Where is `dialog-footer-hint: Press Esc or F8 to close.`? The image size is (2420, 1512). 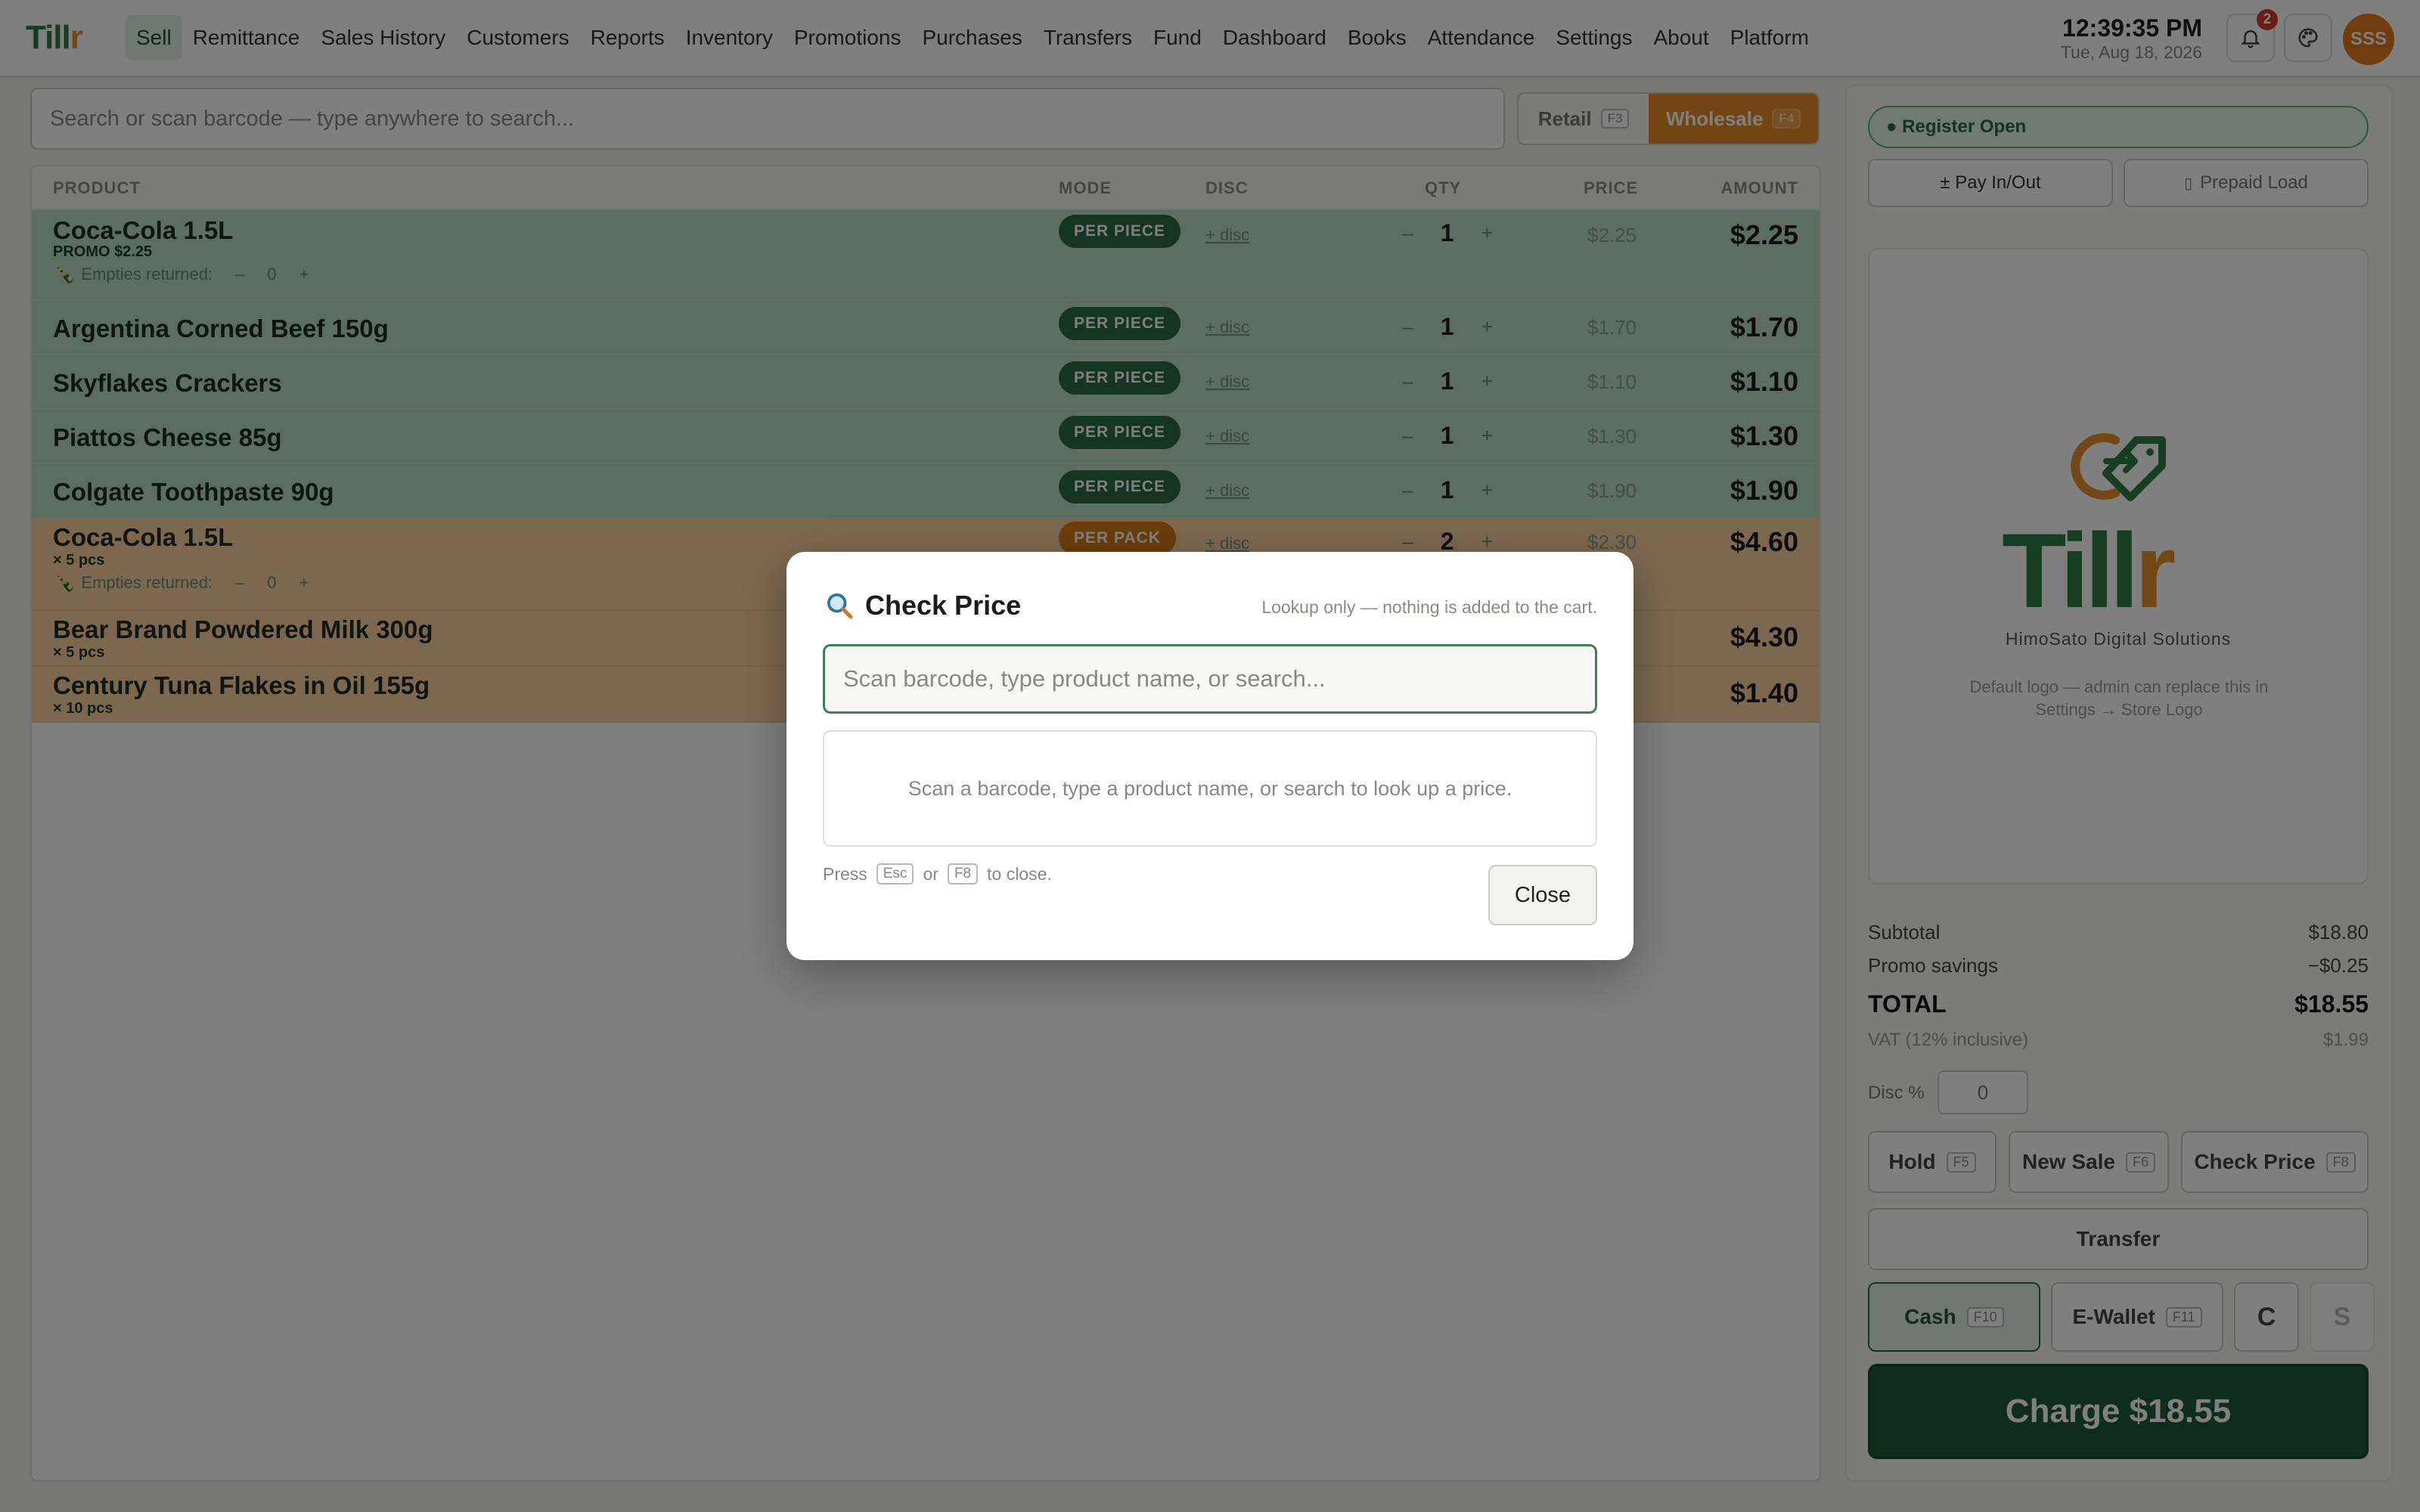
dialog-footer-hint: Press Esc or F8 to close. is located at coordinates (937, 874).